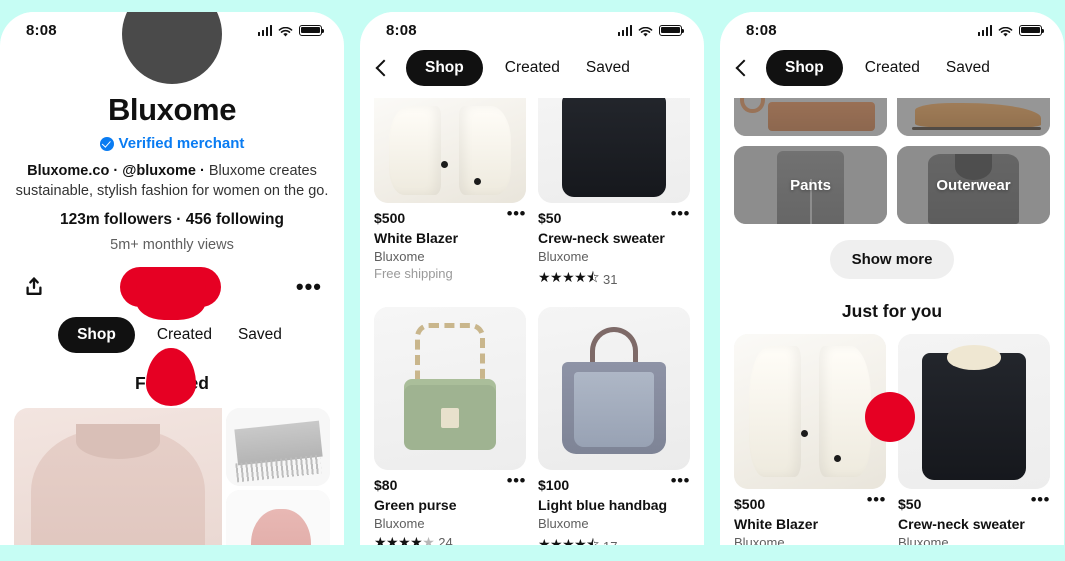  I want to click on product-title: Green purse, so click(415, 505).